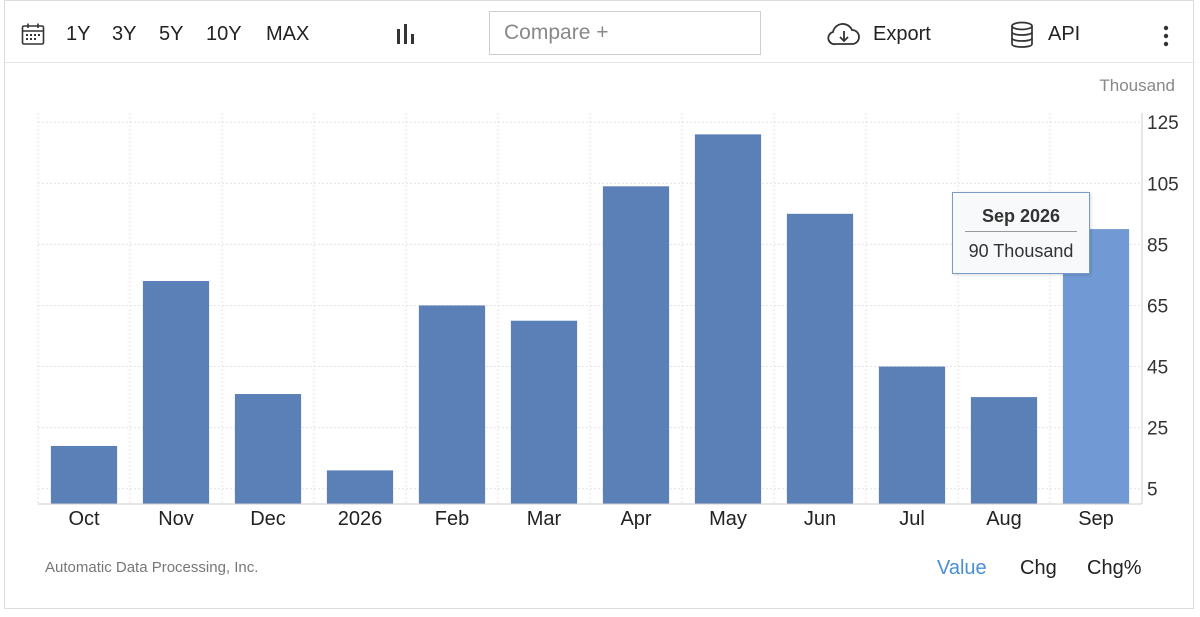 This screenshot has width=1200, height=617. Describe the element at coordinates (268, 519) in the screenshot. I see `x-tick-label: Dec` at that location.